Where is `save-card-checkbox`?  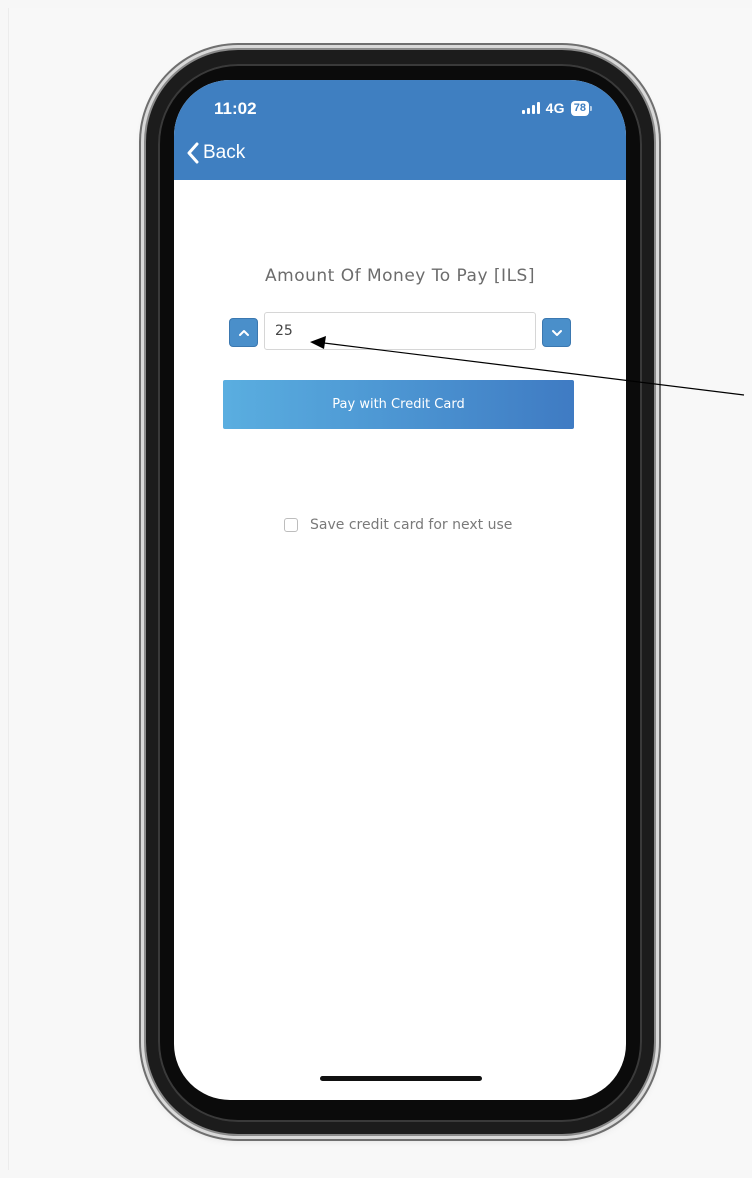 save-card-checkbox is located at coordinates (291, 525).